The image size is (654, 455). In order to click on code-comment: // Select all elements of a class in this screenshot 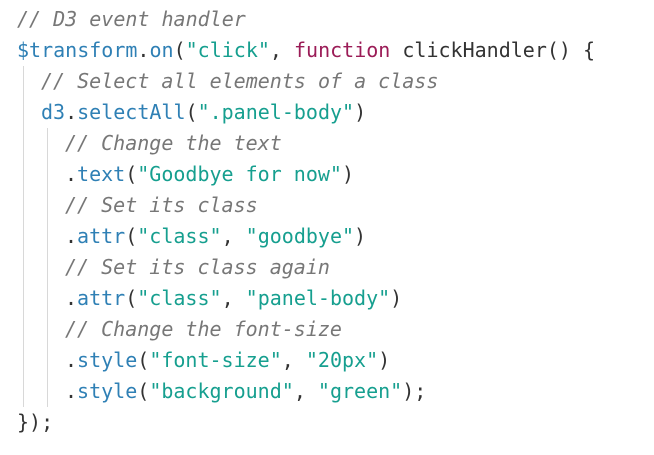, I will do `click(240, 81)`.